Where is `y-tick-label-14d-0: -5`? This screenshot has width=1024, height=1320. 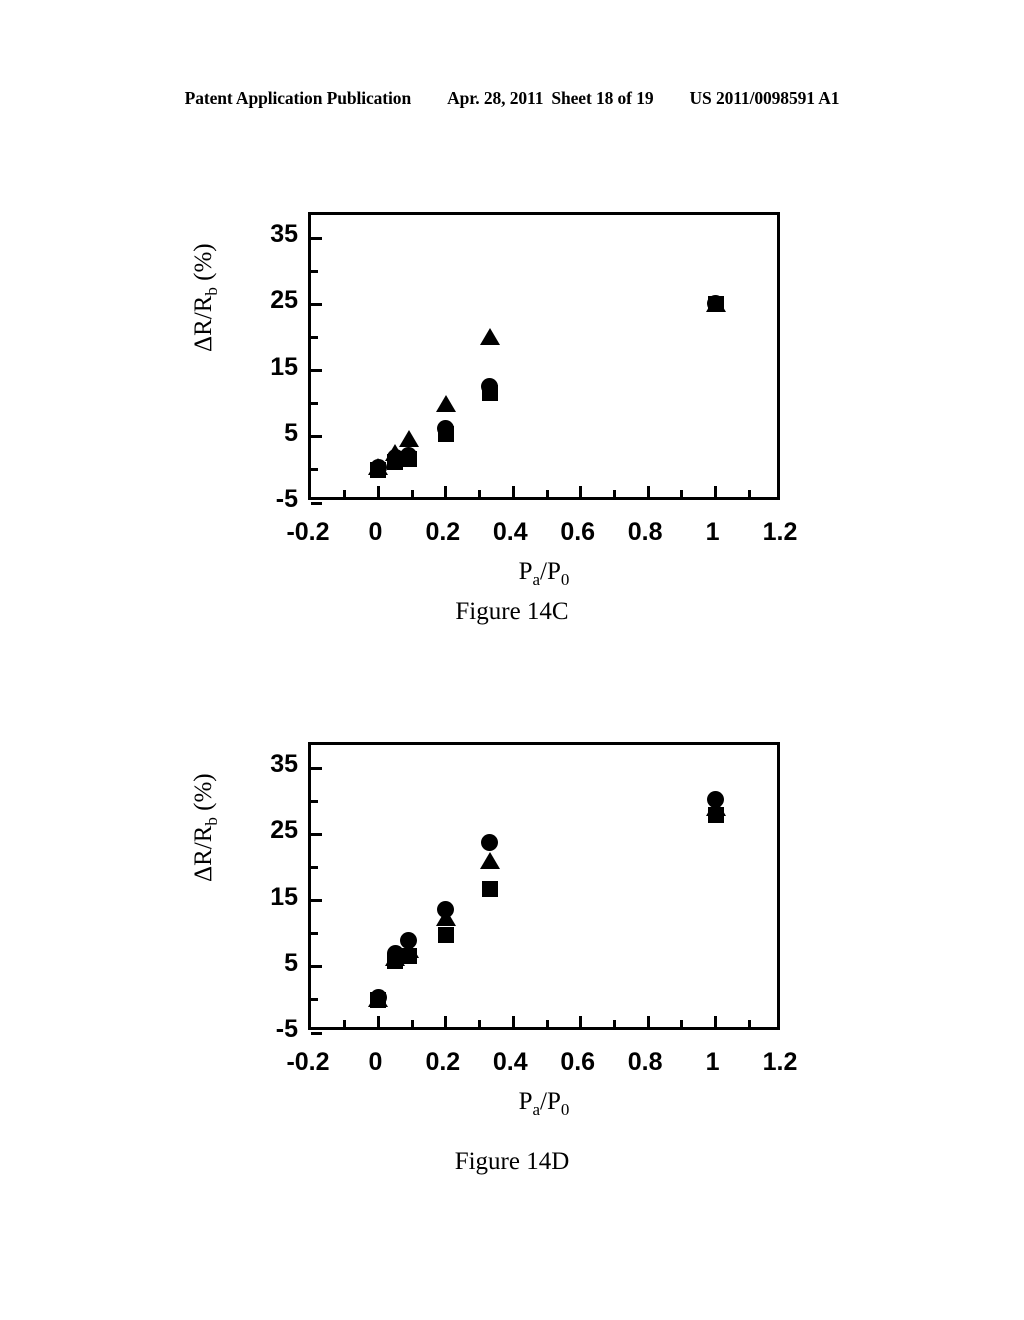 y-tick-label-14d-0: -5 is located at coordinates (286, 1029).